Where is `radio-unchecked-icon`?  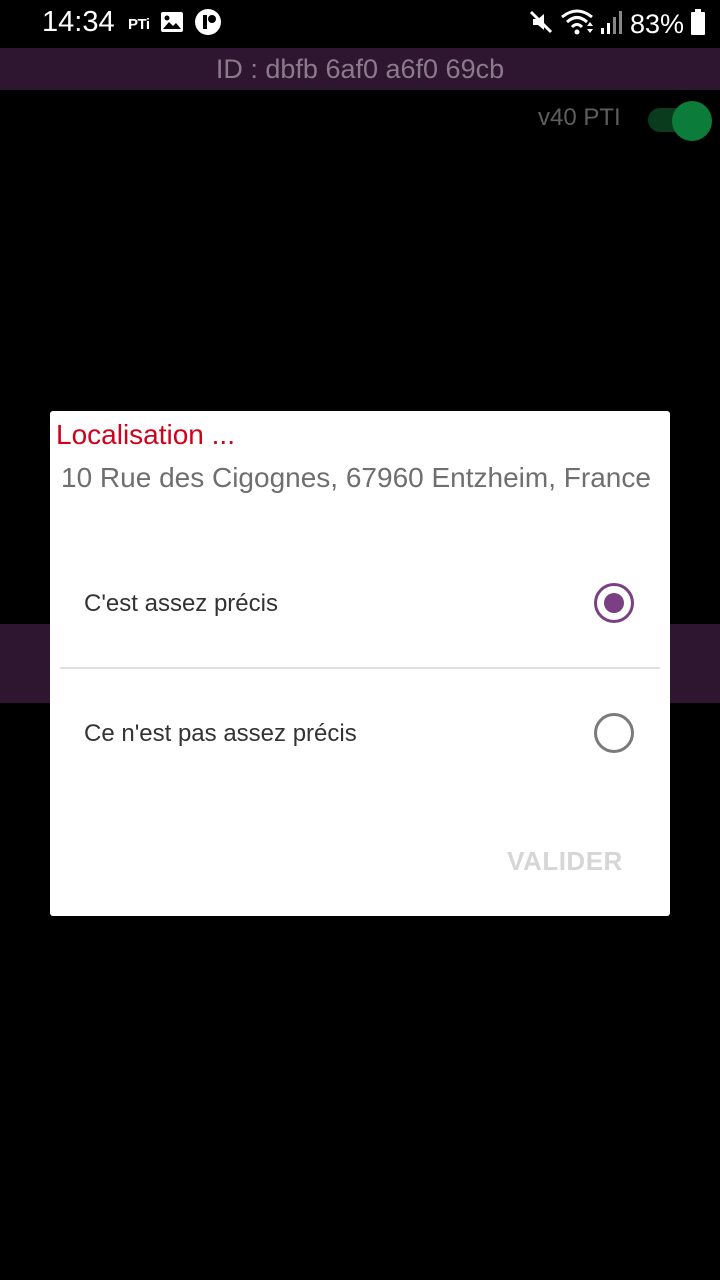
radio-unchecked-icon is located at coordinates (614, 733).